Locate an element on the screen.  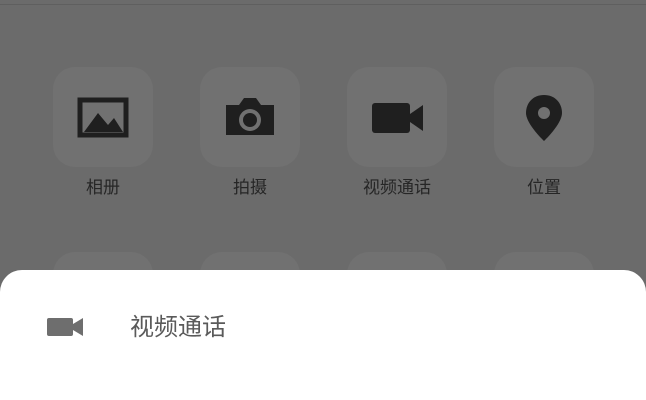
divider is located at coordinates (323, 4).